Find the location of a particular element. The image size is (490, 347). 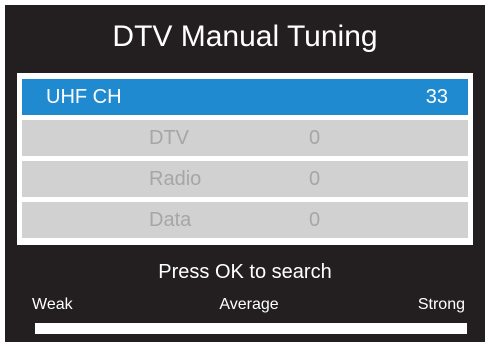

radio-label: Radio is located at coordinates (175, 179).